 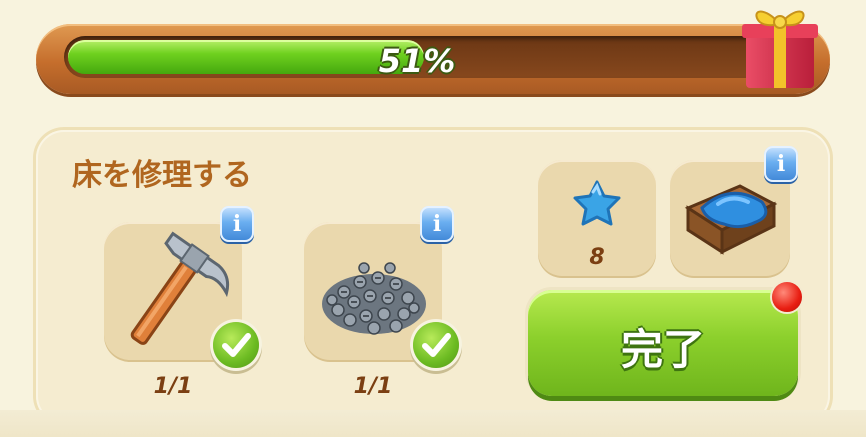 I want to click on progress-percent: 51%, so click(x=417, y=60).